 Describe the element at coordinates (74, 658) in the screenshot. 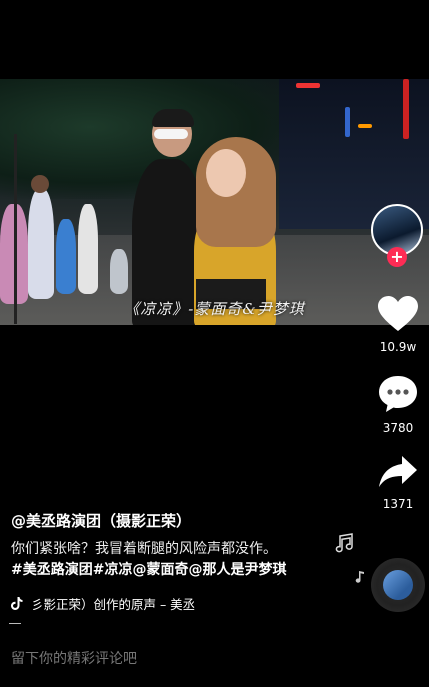

I see `comment-input: 留下你的精彩评论吧` at that location.